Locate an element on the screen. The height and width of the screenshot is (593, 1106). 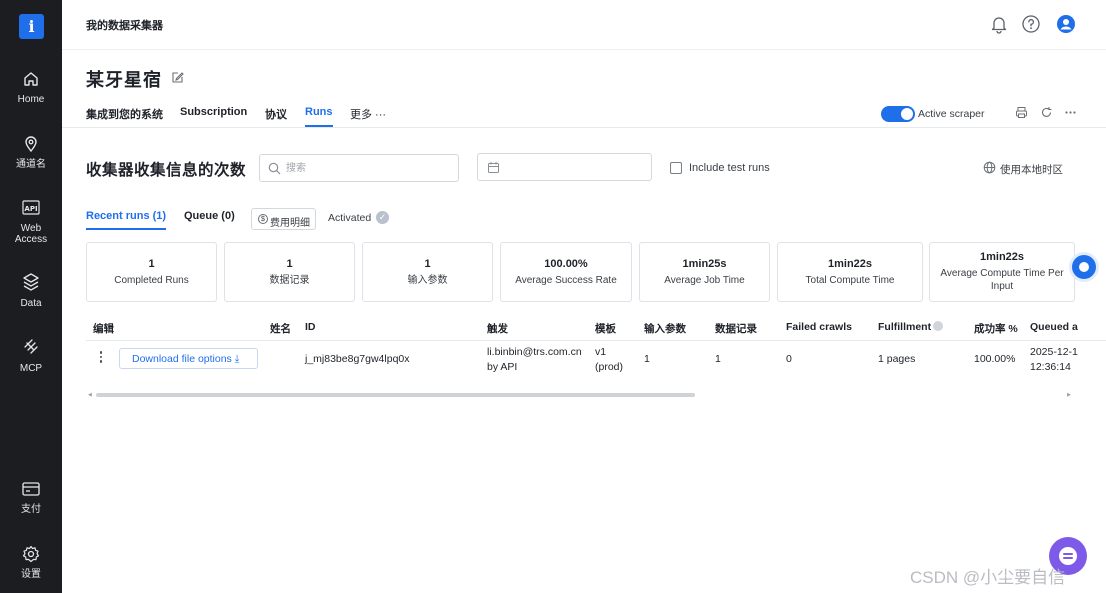
stat-card-records: 1 数据记录 is located at coordinates (289, 272).